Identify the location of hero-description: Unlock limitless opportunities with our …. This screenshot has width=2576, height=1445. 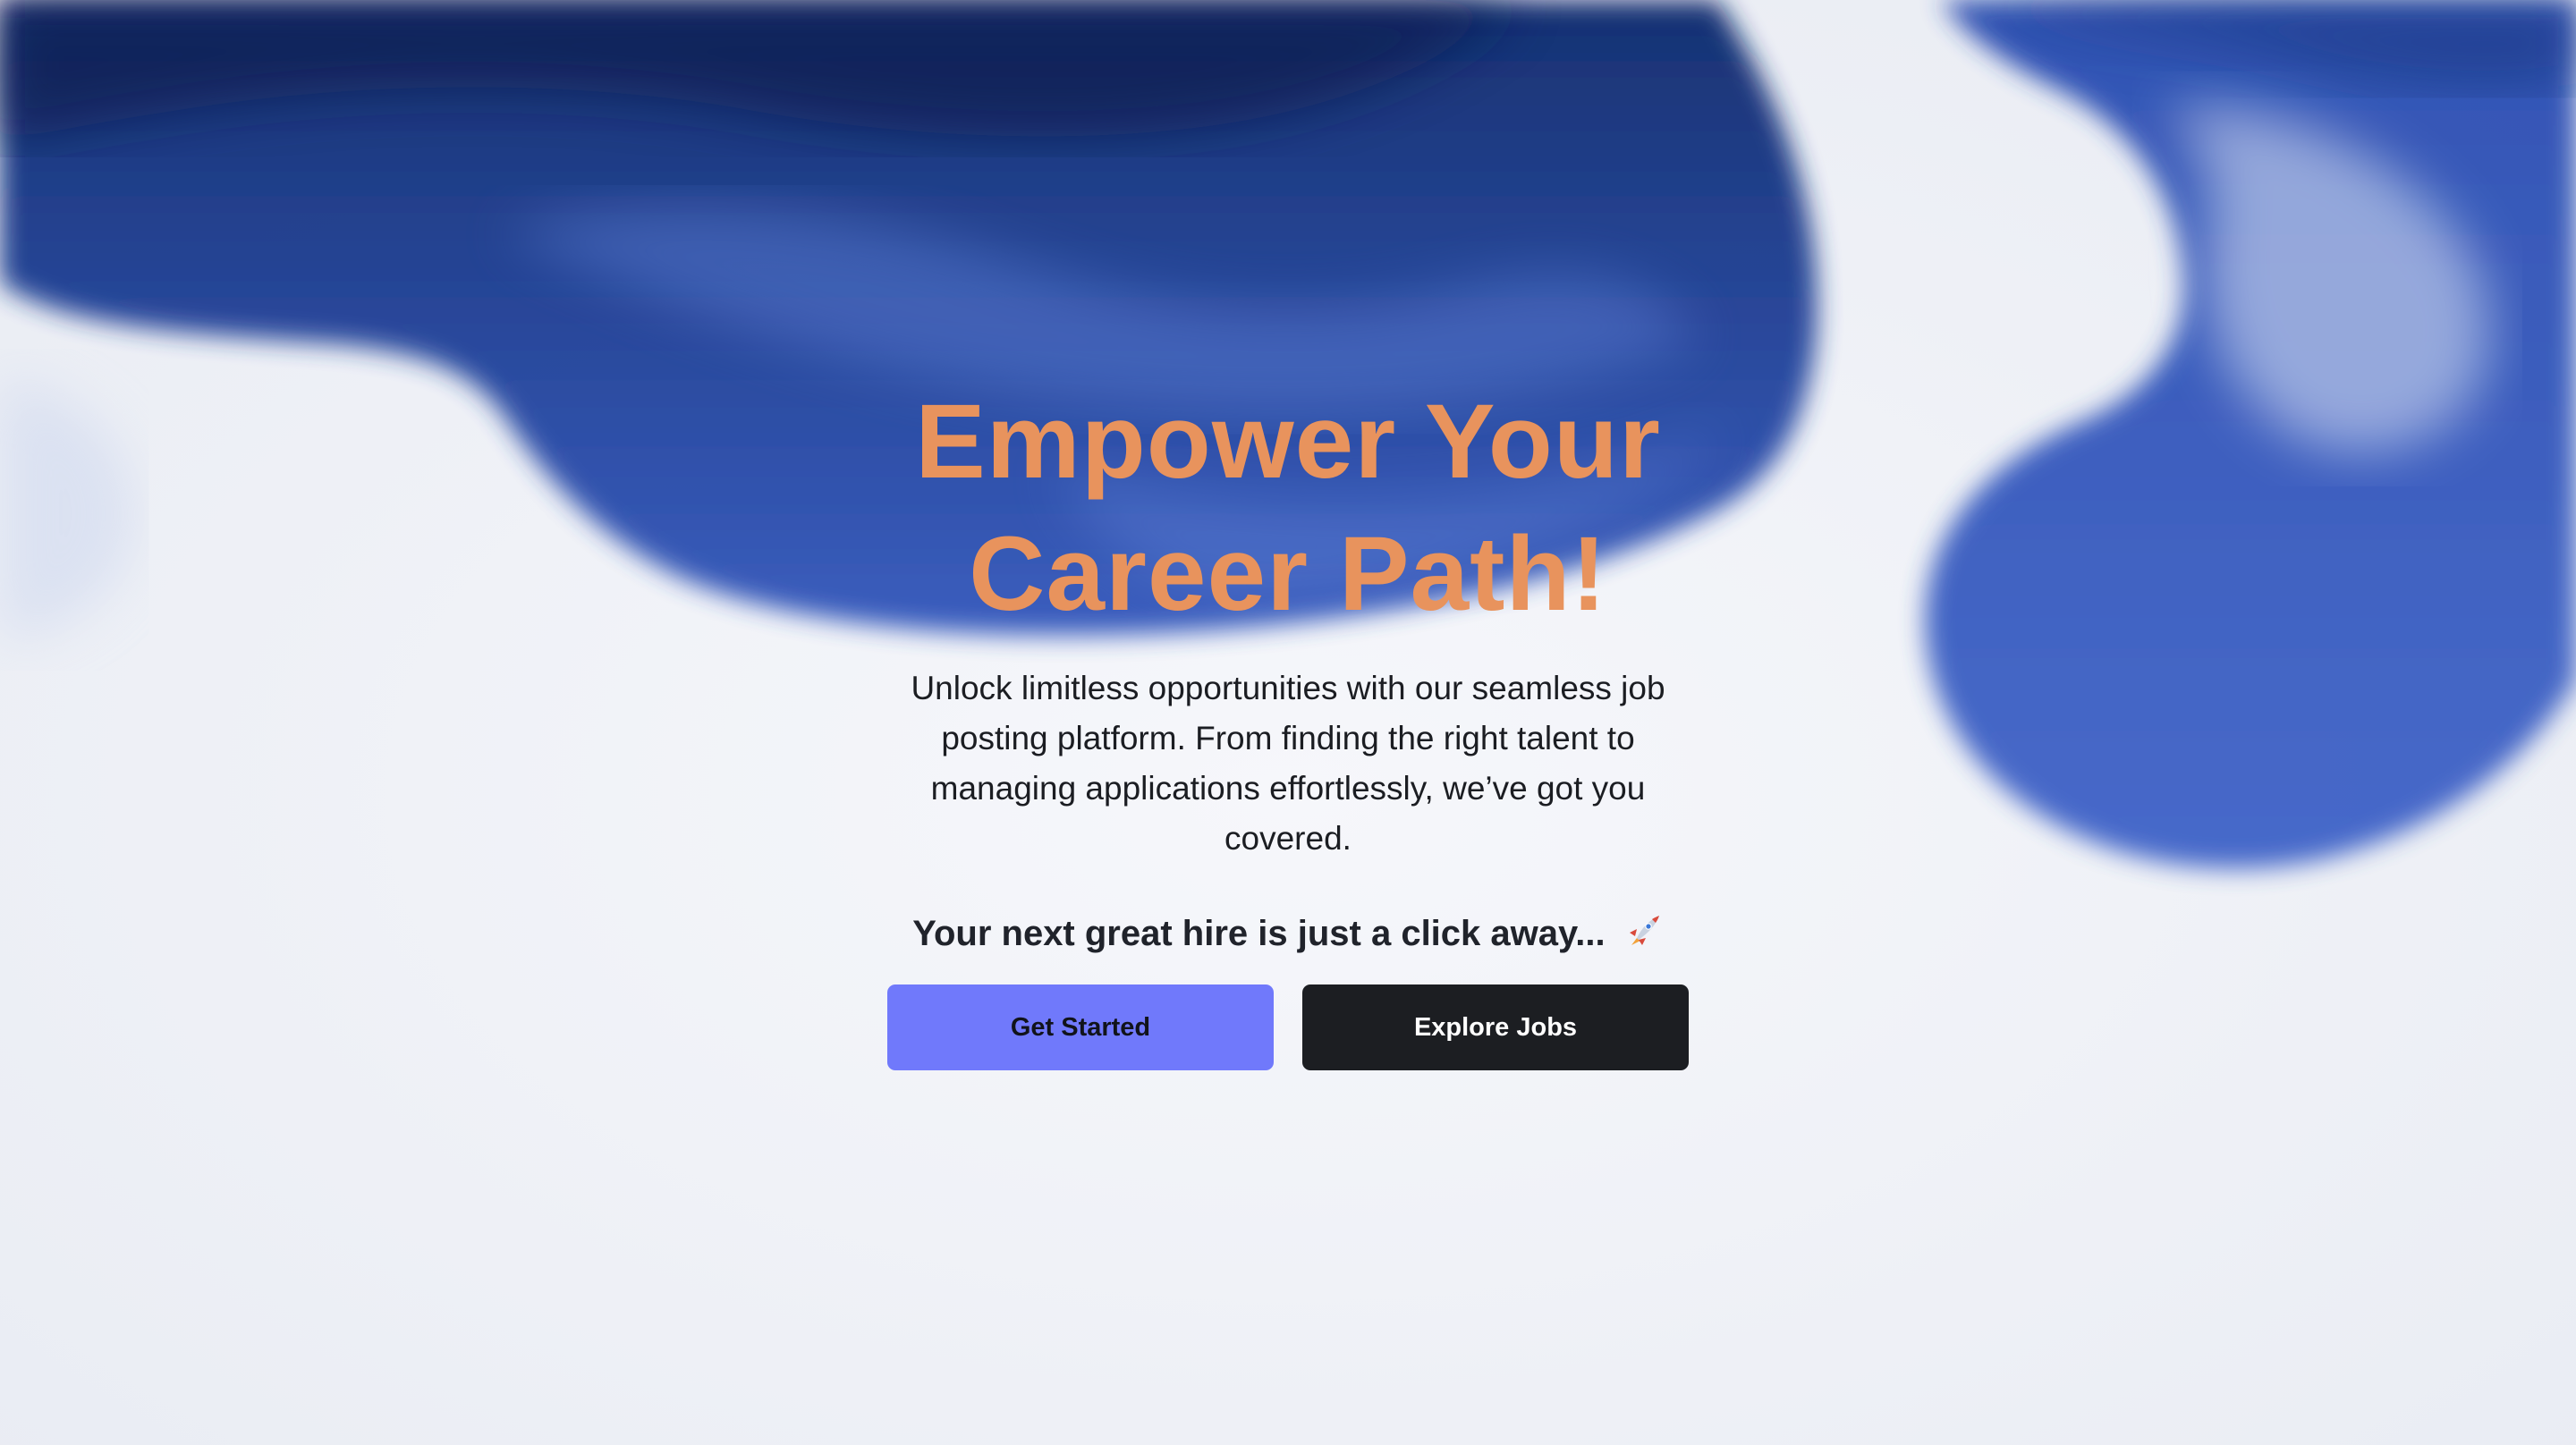
(1288, 763).